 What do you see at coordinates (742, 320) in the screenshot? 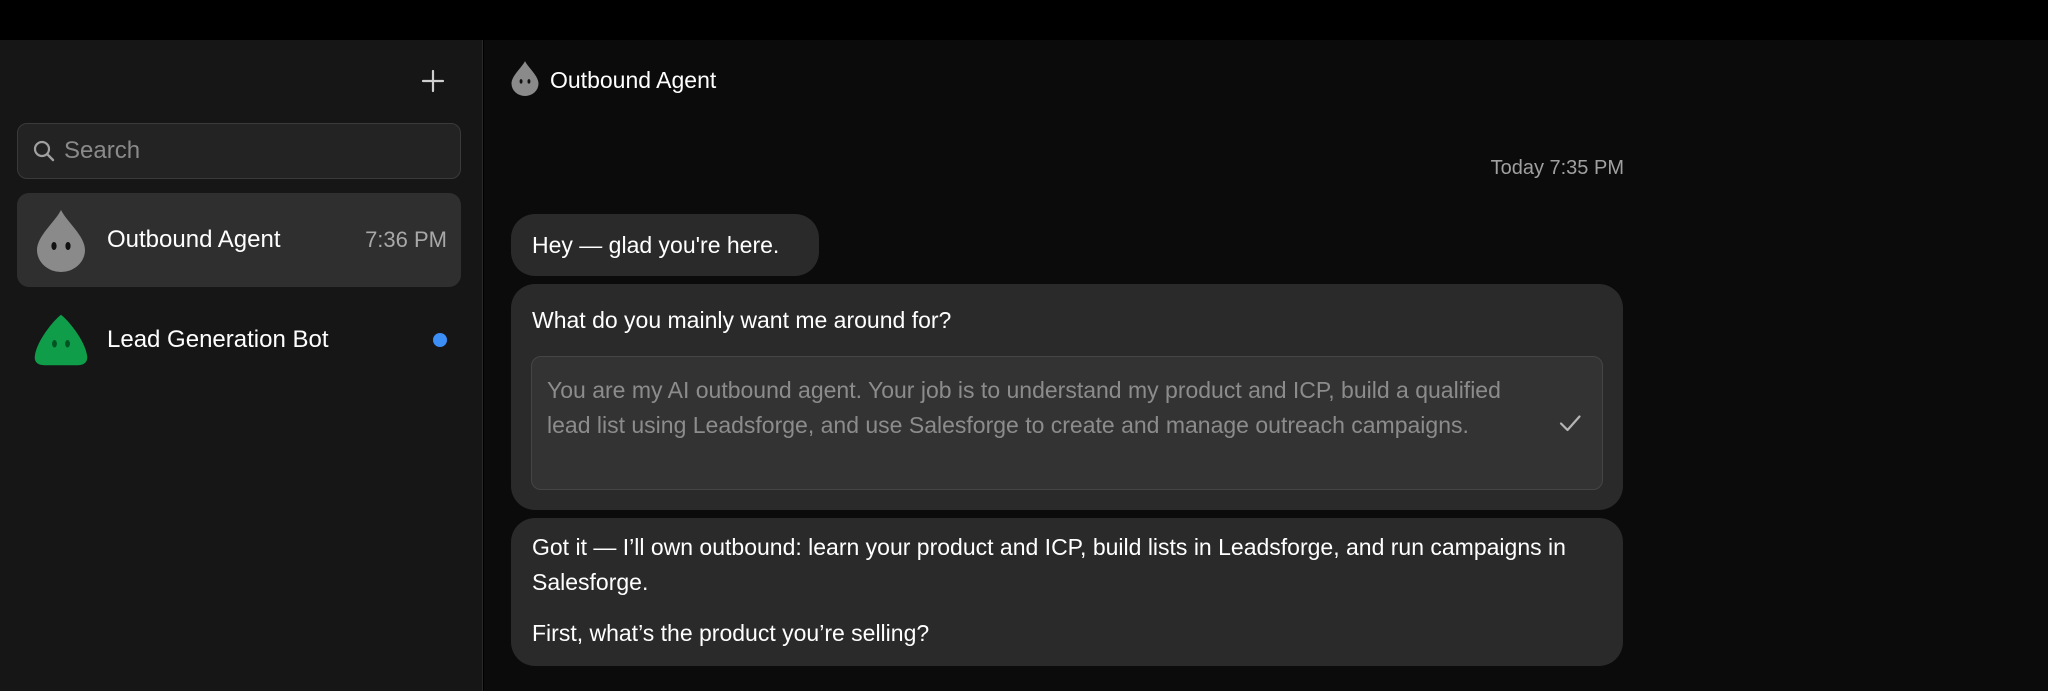
I see `question-text: What do you mainly want me around for?` at bounding box center [742, 320].